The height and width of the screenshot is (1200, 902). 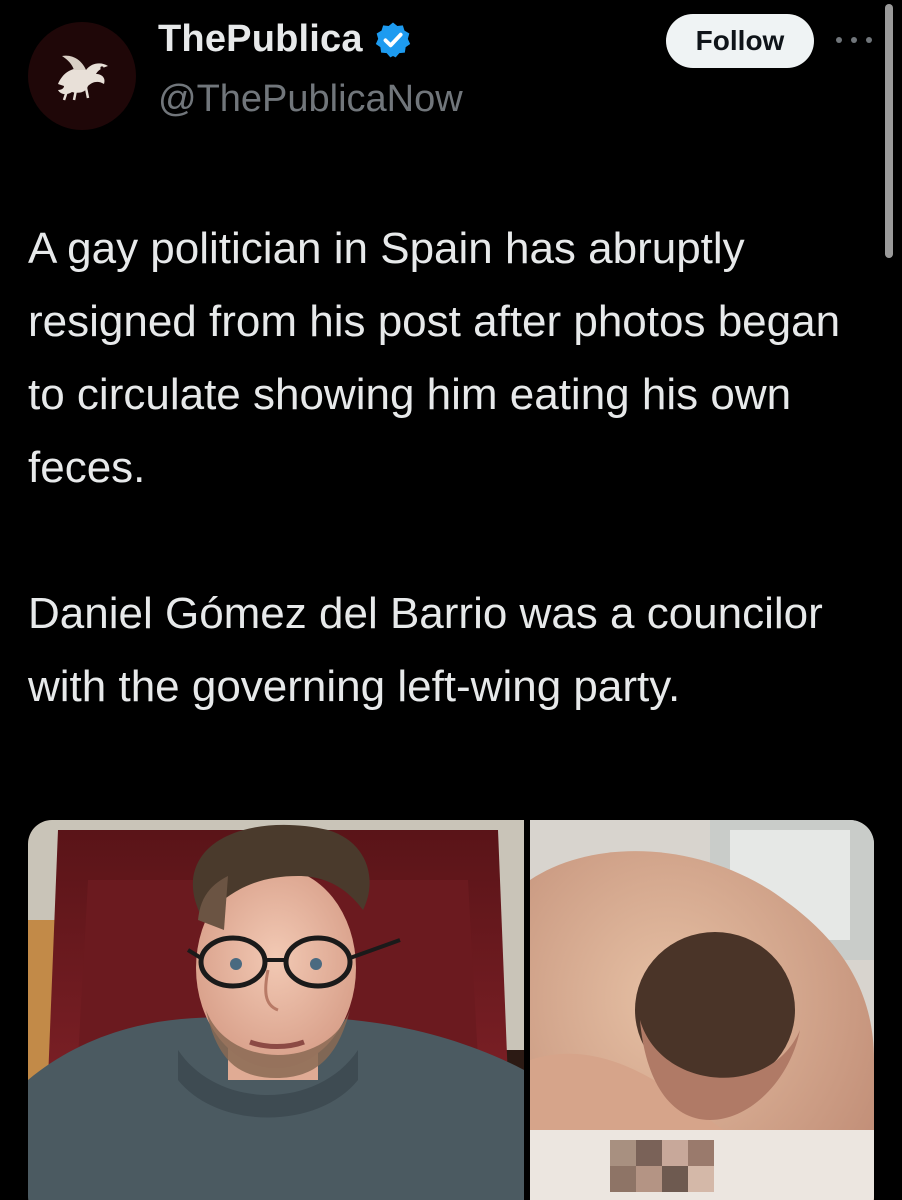 What do you see at coordinates (260, 39) in the screenshot?
I see `author-display-name: ThePublica` at bounding box center [260, 39].